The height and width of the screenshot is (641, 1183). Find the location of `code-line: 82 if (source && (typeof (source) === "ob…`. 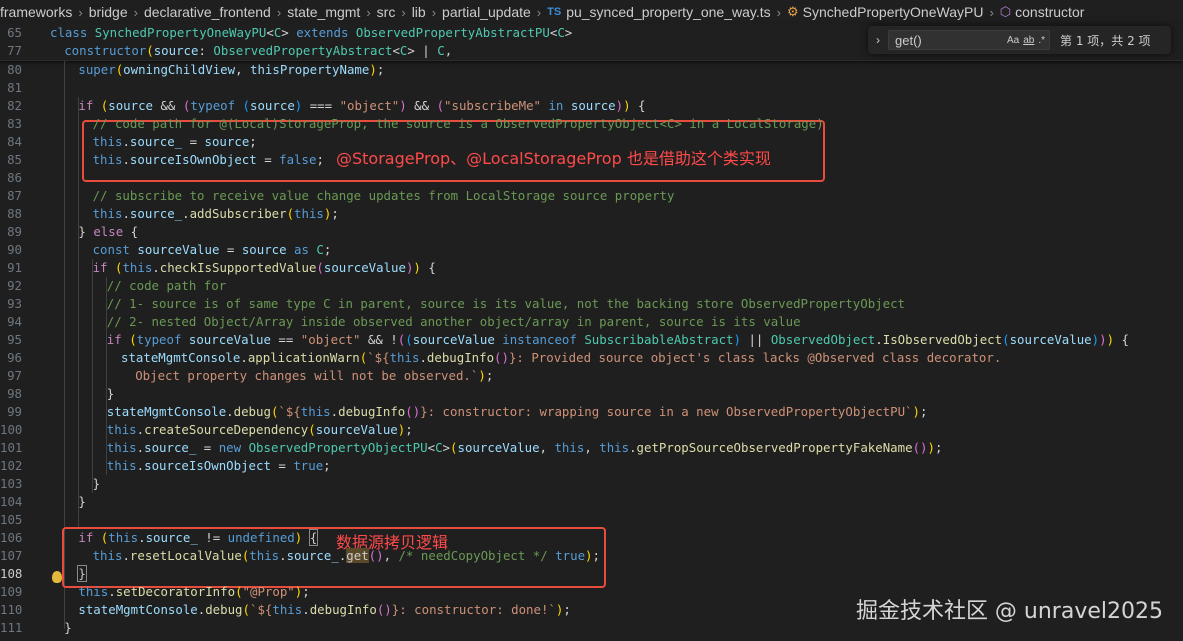

code-line: 82 if (source && (typeof (source) === "ob… is located at coordinates (591, 106).